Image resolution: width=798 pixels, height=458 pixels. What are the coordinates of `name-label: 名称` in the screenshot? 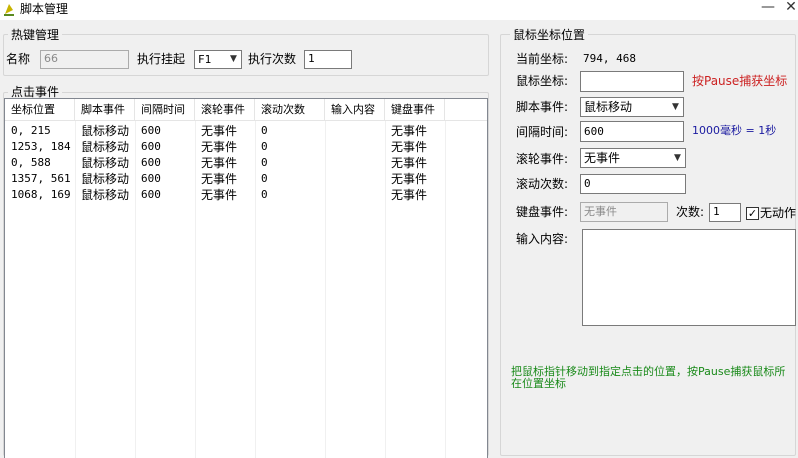 It's located at (18, 59).